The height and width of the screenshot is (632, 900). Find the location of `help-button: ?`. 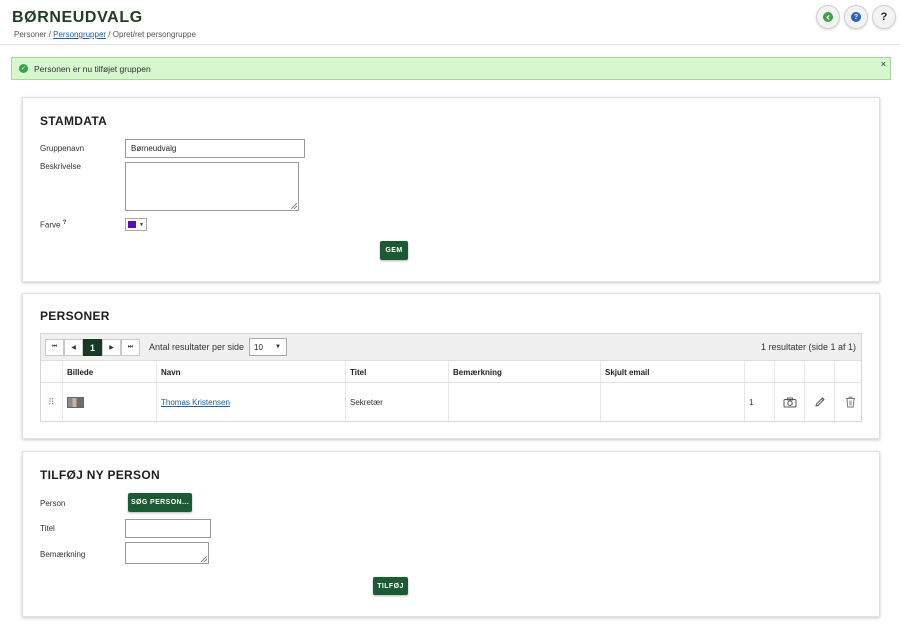

help-button: ? is located at coordinates (856, 17).